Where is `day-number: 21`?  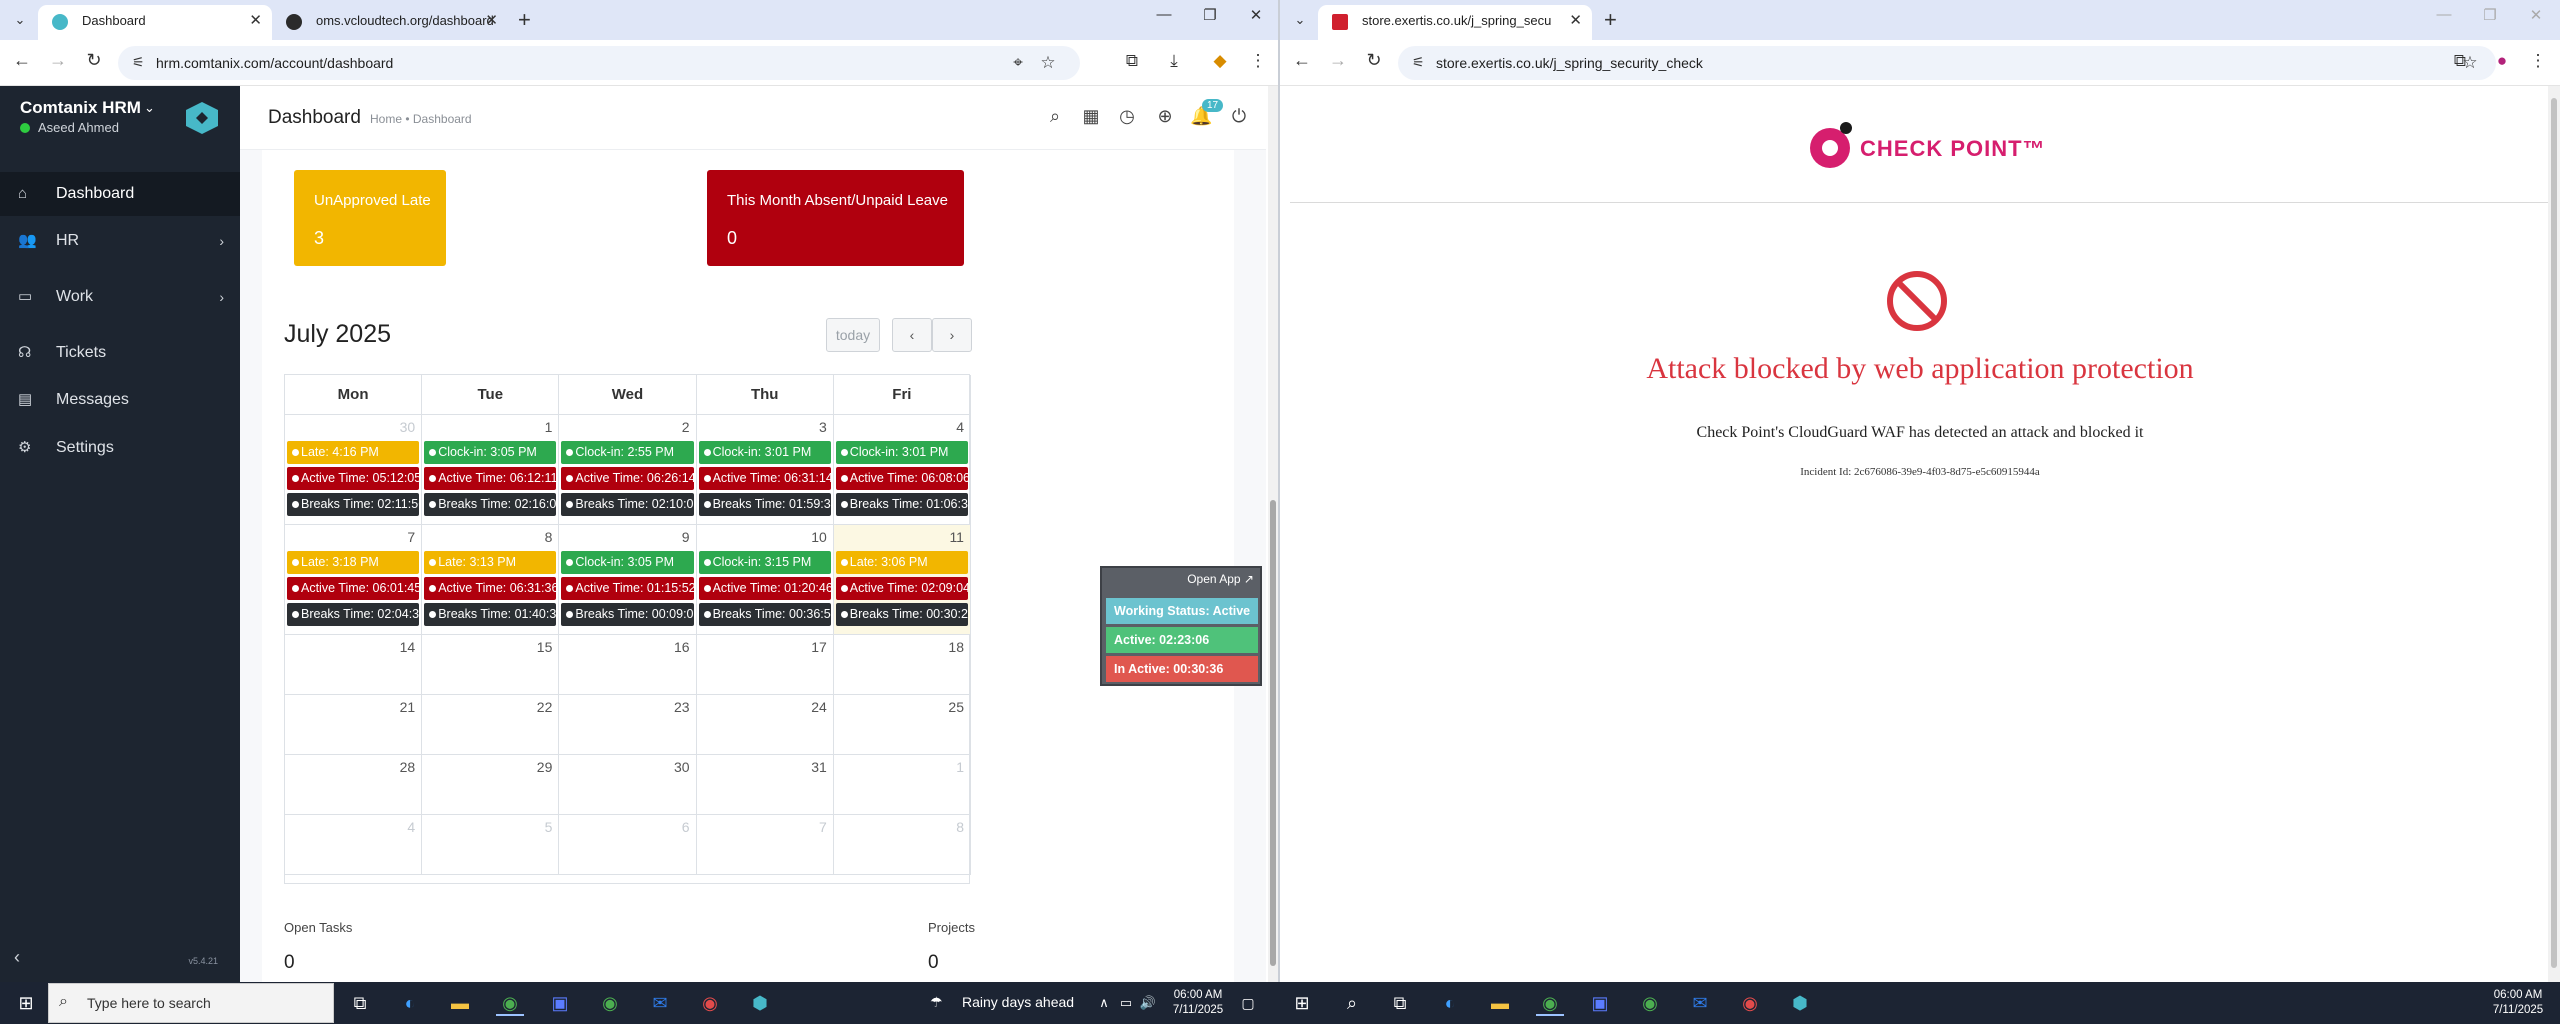
day-number: 21 is located at coordinates (408, 707).